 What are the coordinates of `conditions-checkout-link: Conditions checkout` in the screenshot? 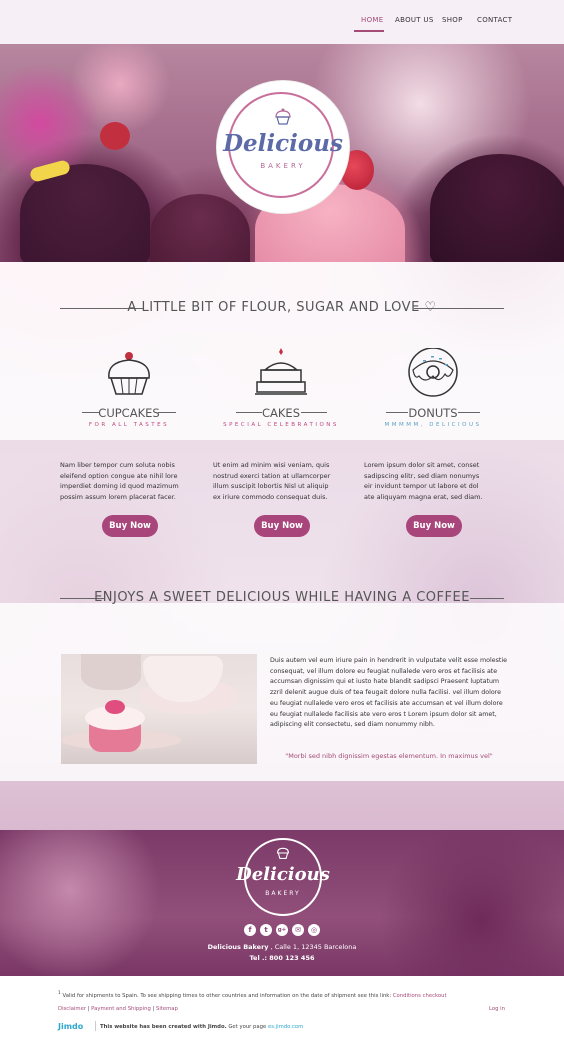 It's located at (420, 996).